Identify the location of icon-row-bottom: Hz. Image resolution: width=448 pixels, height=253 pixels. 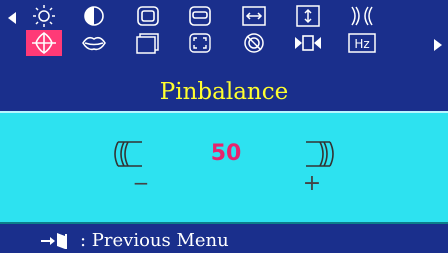
(224, 44).